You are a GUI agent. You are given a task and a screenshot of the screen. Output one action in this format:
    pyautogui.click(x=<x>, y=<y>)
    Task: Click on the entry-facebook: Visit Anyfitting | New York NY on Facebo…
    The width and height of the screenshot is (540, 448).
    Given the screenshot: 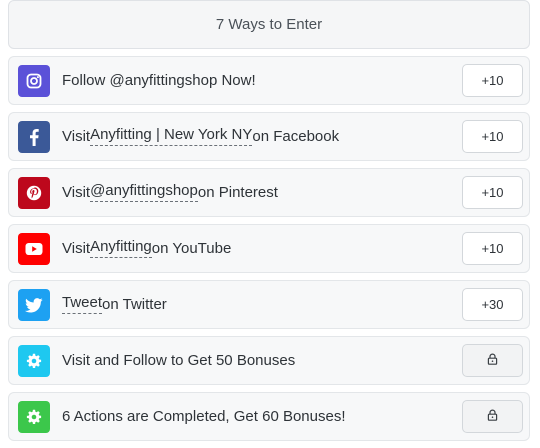 What is the action you would take?
    pyautogui.click(x=269, y=136)
    